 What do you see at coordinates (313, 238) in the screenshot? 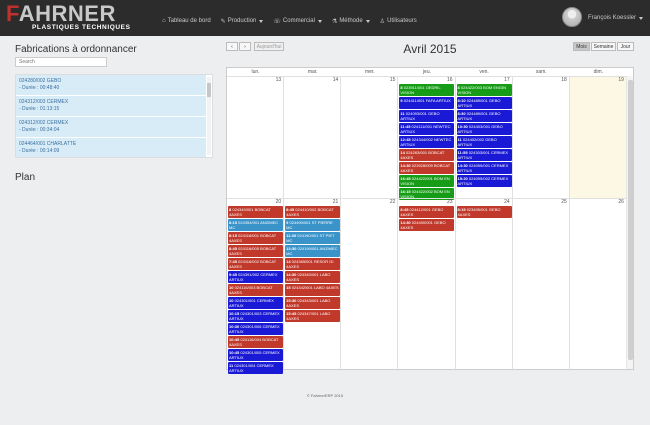
I see `calendar-event: 11:30 024190/001 ST PIET MC` at bounding box center [313, 238].